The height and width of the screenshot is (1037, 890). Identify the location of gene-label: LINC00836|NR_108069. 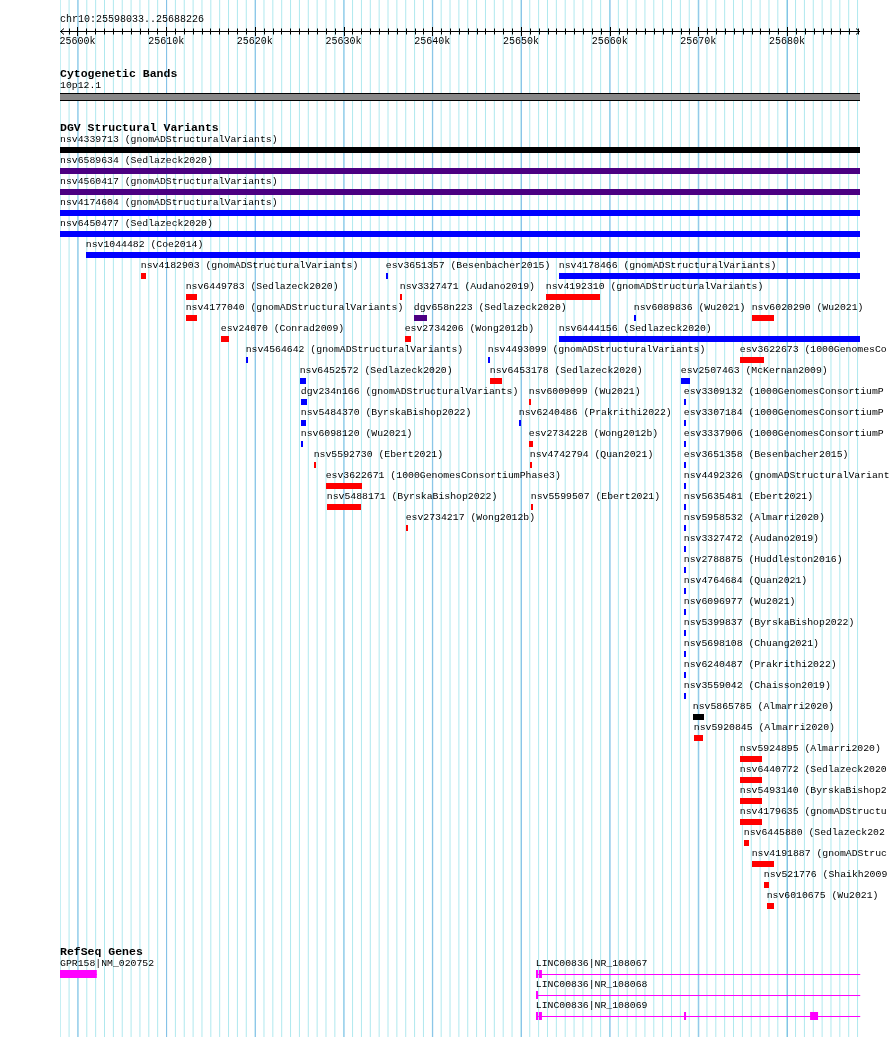
(591, 1006).